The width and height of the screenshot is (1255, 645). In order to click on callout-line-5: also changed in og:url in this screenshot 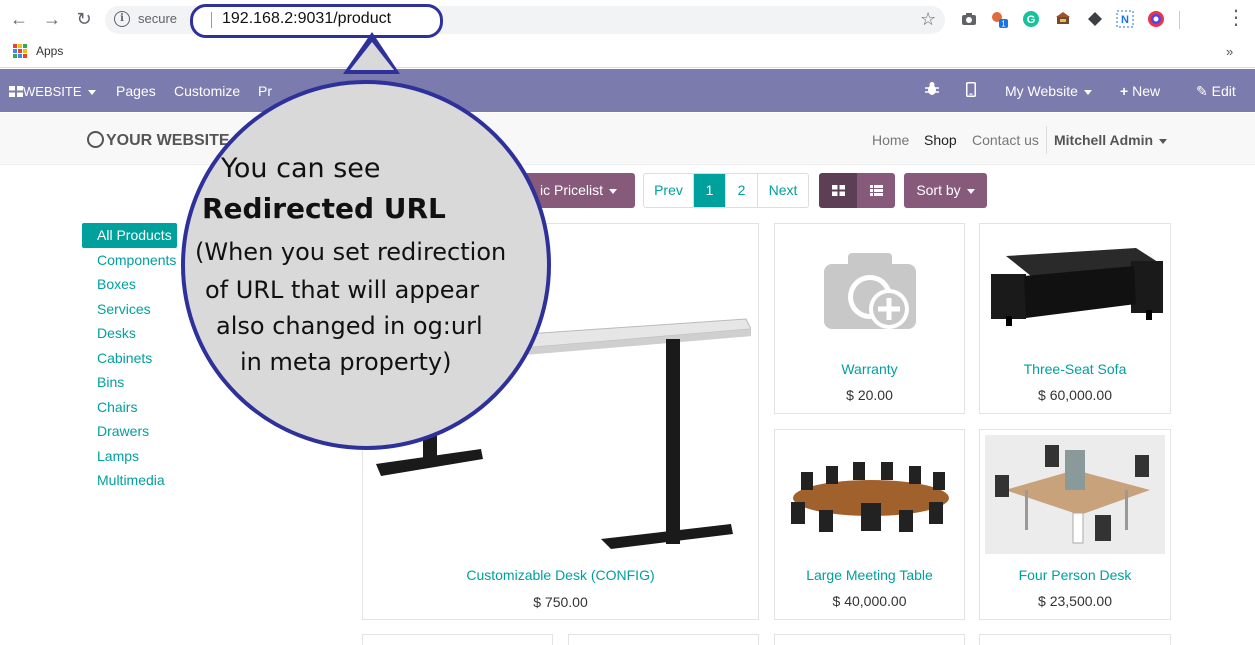, I will do `click(349, 326)`.